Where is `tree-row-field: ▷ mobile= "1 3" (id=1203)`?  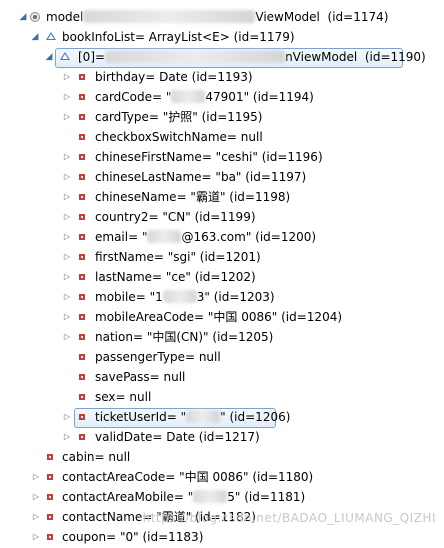 tree-row-field: ▷ mobile= "1 3" (id=1203) is located at coordinates (222, 297).